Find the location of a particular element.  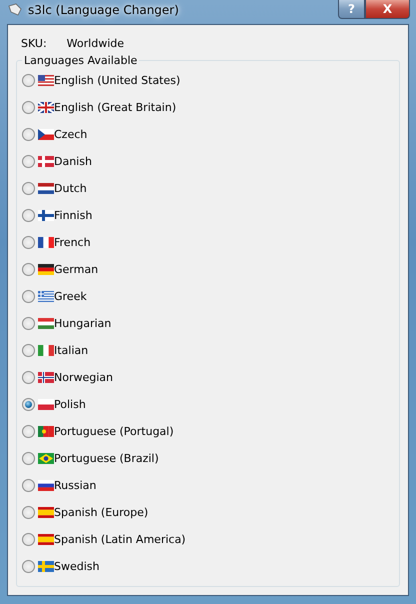

window-title: s3lc (Language Changer) is located at coordinates (103, 10).